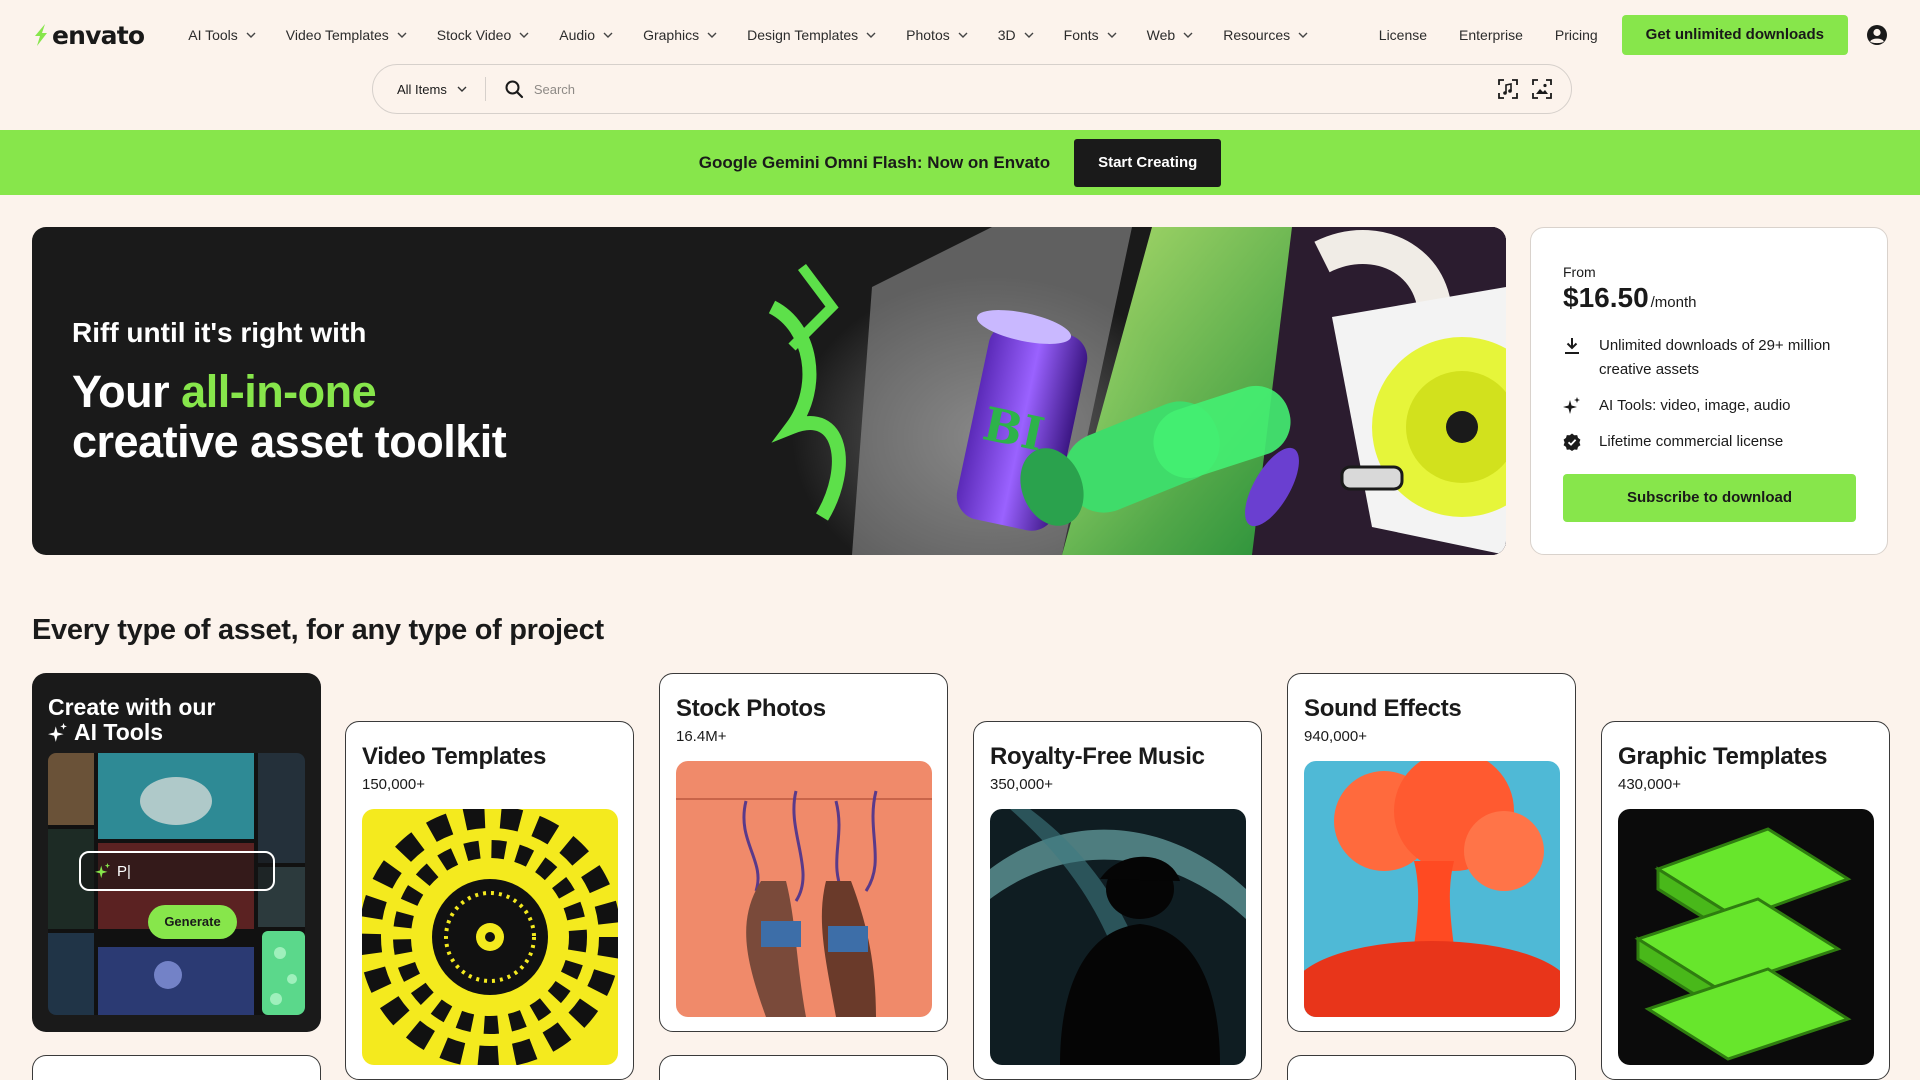  I want to click on nav-video-templates: Video Templates, so click(346, 35).